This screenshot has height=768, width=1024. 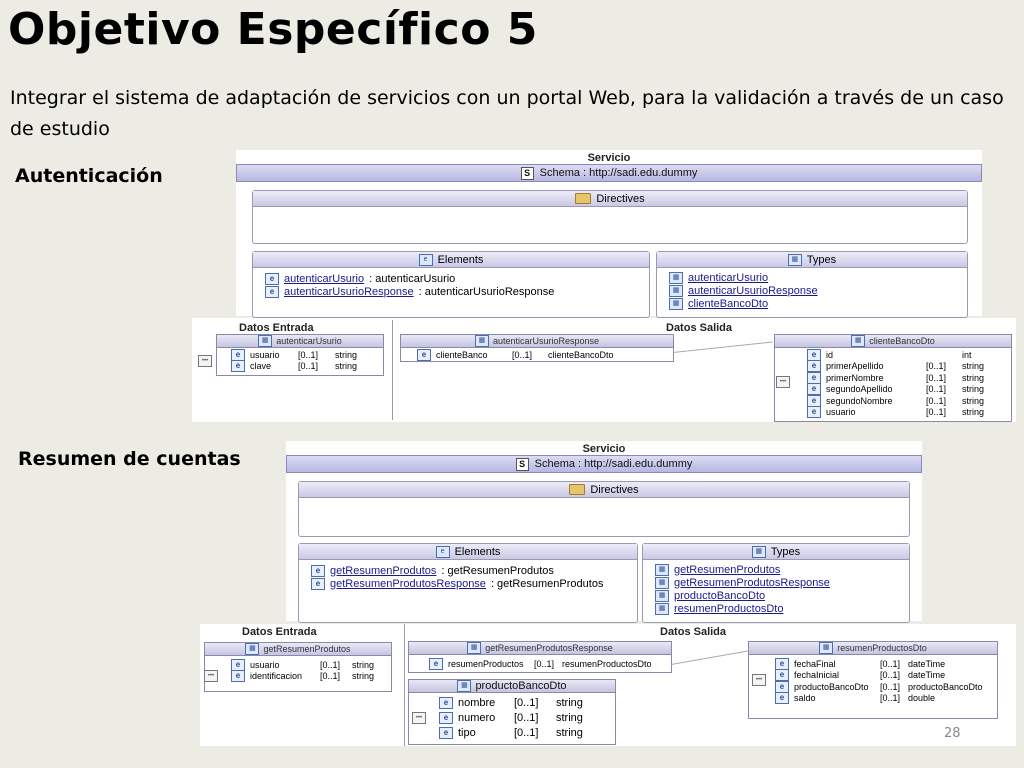 What do you see at coordinates (408, 584) in the screenshot?
I see `element-name: getResumenProdutosResponse` at bounding box center [408, 584].